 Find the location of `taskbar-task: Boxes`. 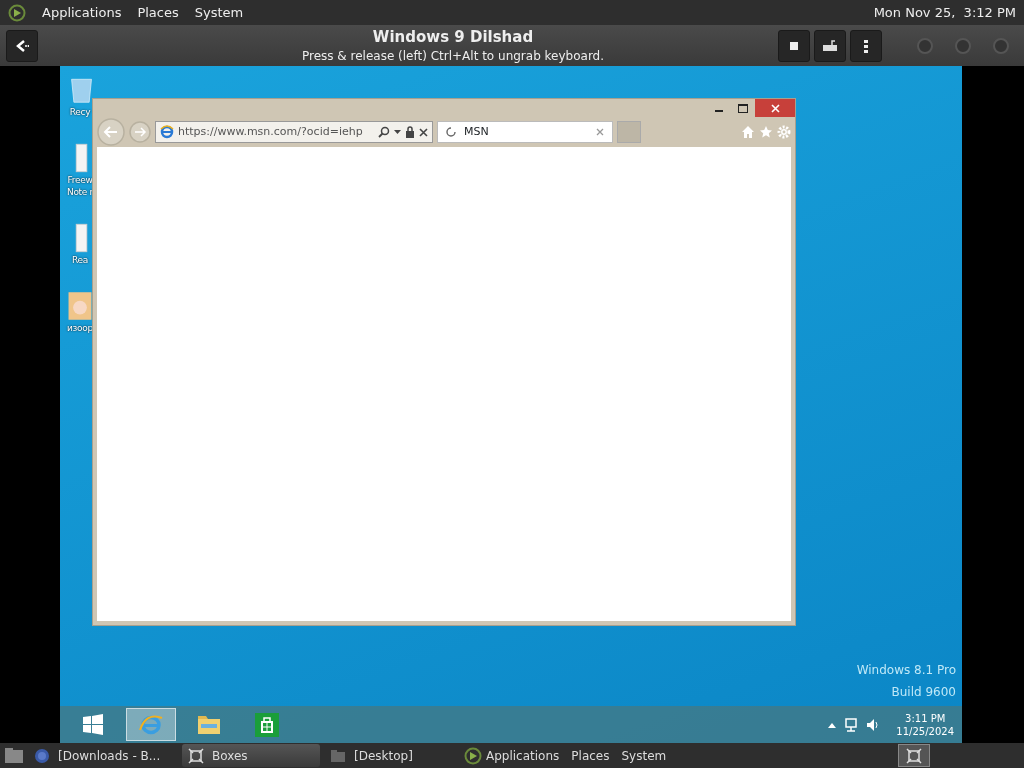

taskbar-task: Boxes is located at coordinates (251, 755).